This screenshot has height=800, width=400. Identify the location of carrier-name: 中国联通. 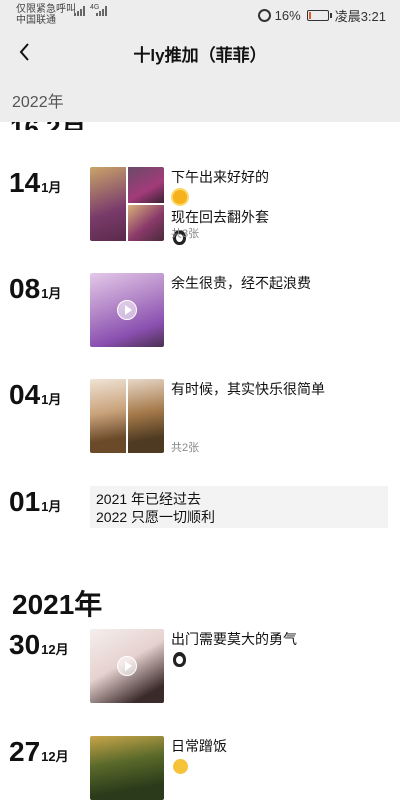
(36, 20).